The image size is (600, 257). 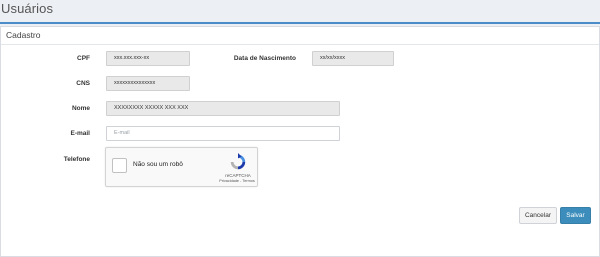 I want to click on panel-title: Cadastro, so click(x=23, y=35).